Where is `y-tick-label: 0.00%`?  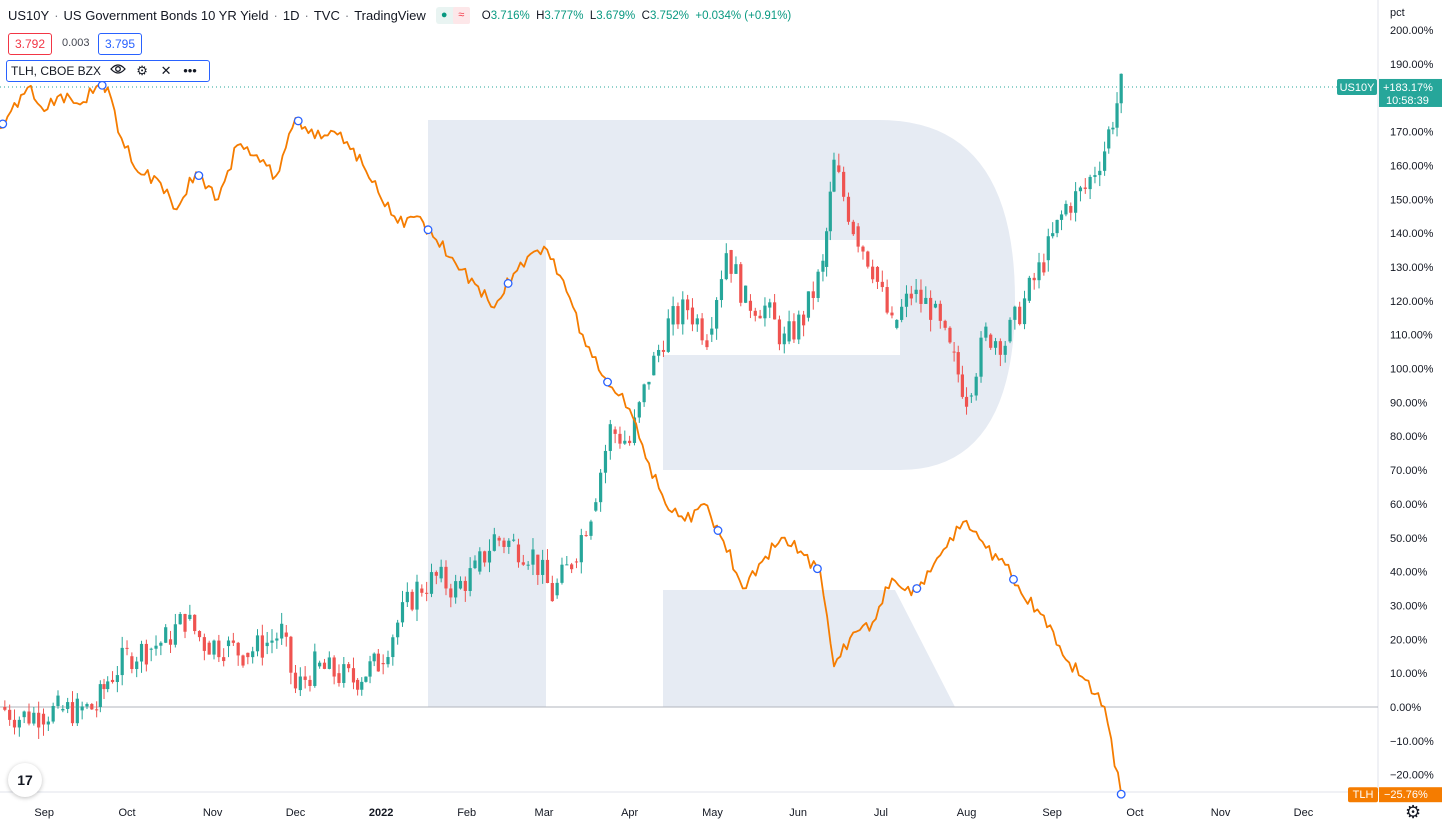 y-tick-label: 0.00% is located at coordinates (1405, 708).